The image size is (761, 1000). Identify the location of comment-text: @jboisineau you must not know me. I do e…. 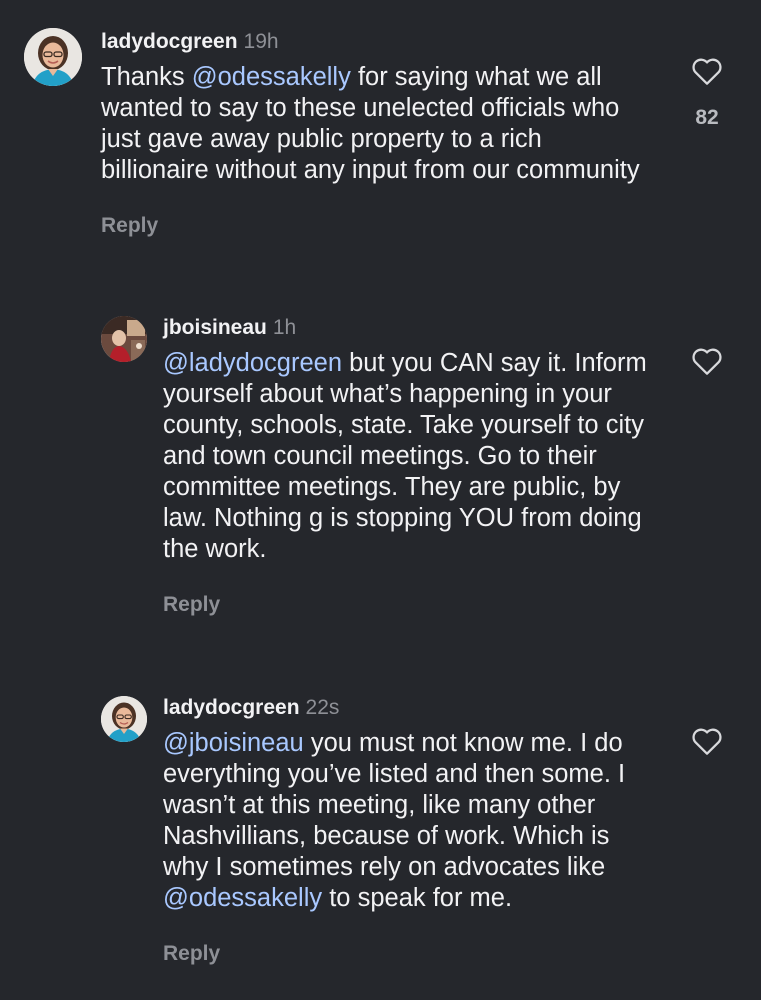
(408, 821).